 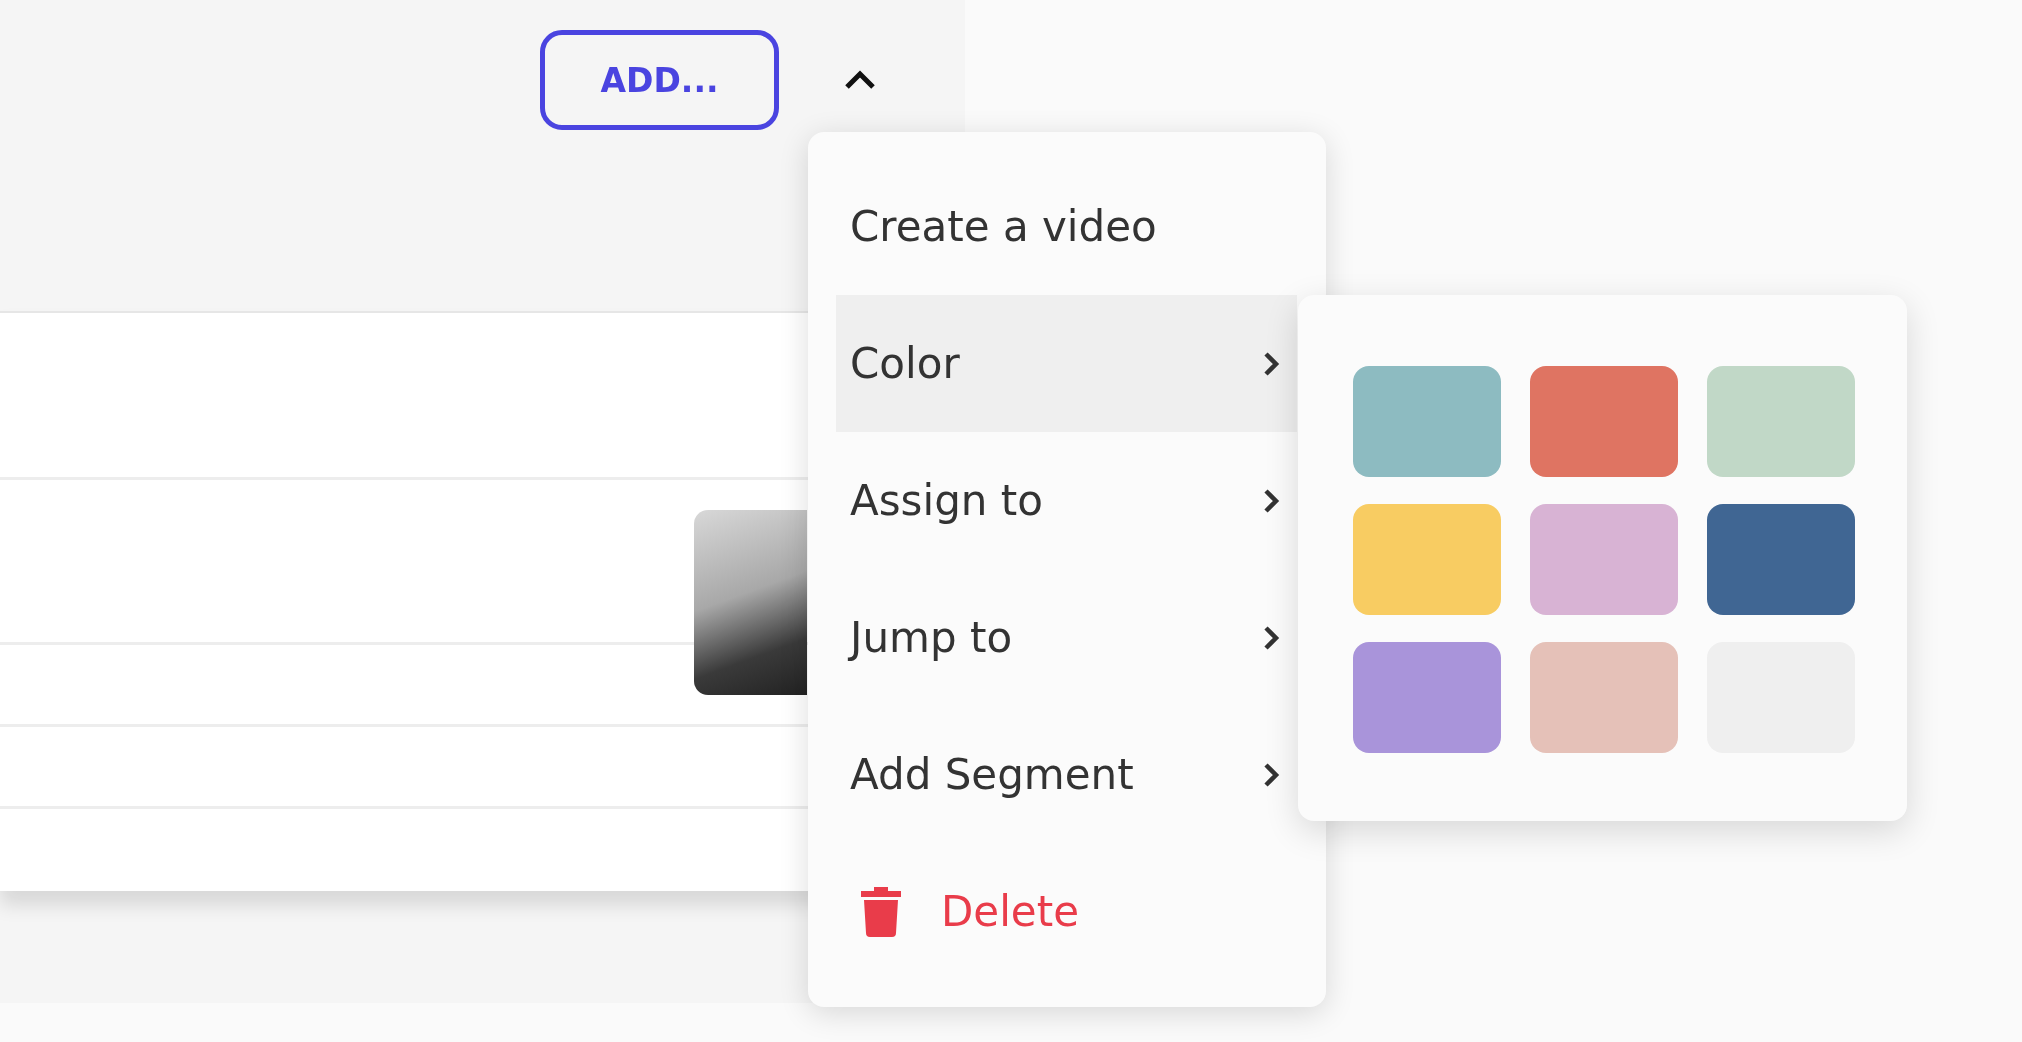 I want to click on menu-item: Color, so click(x=1066, y=363).